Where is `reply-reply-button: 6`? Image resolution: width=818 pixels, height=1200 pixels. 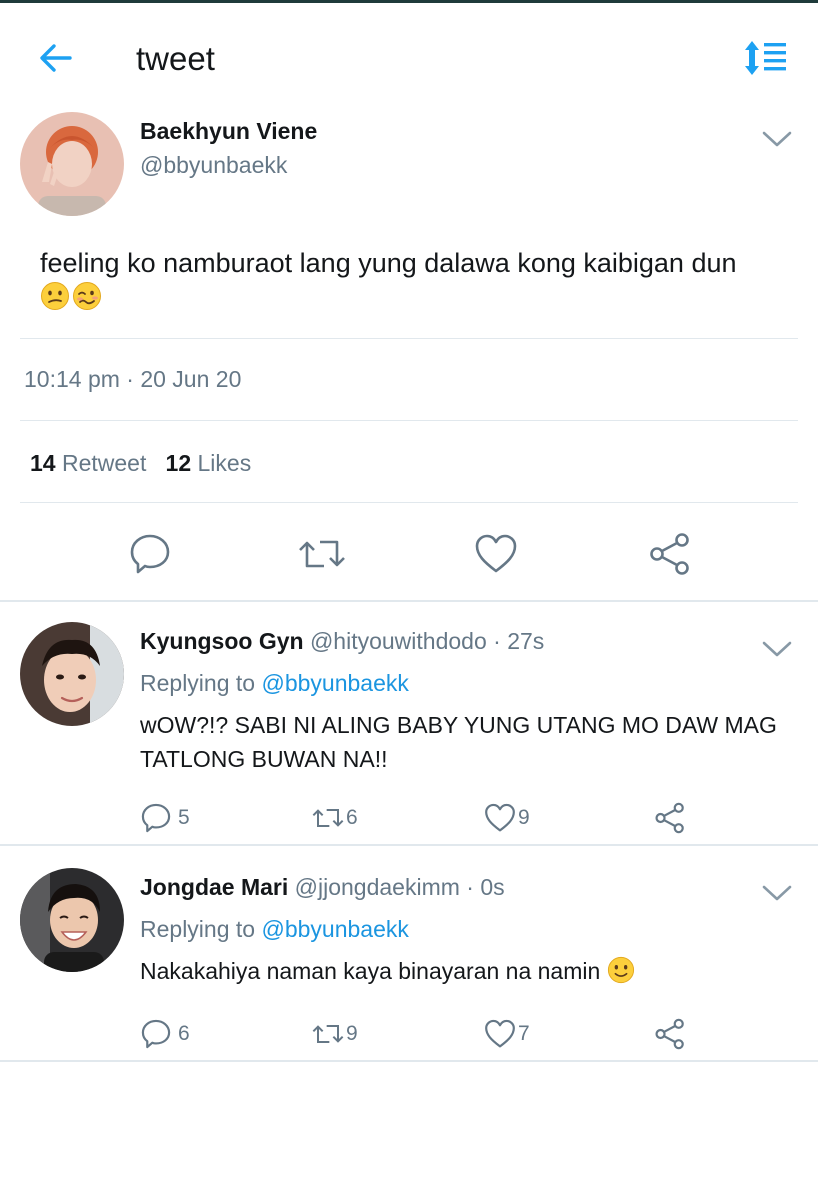 reply-reply-button: 6 is located at coordinates (165, 1034).